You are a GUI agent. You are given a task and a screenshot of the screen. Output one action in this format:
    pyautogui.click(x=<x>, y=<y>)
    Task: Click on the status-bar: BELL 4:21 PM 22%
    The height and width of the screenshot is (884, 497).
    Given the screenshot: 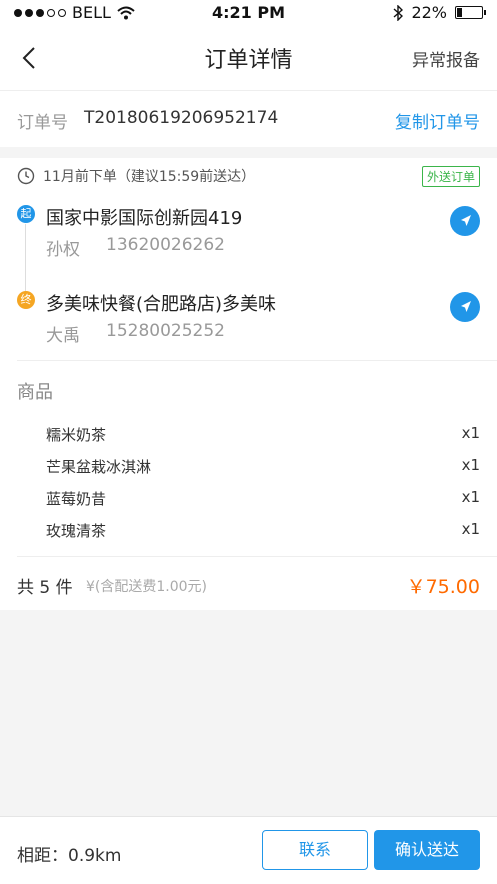 What is the action you would take?
    pyautogui.click(x=248, y=13)
    